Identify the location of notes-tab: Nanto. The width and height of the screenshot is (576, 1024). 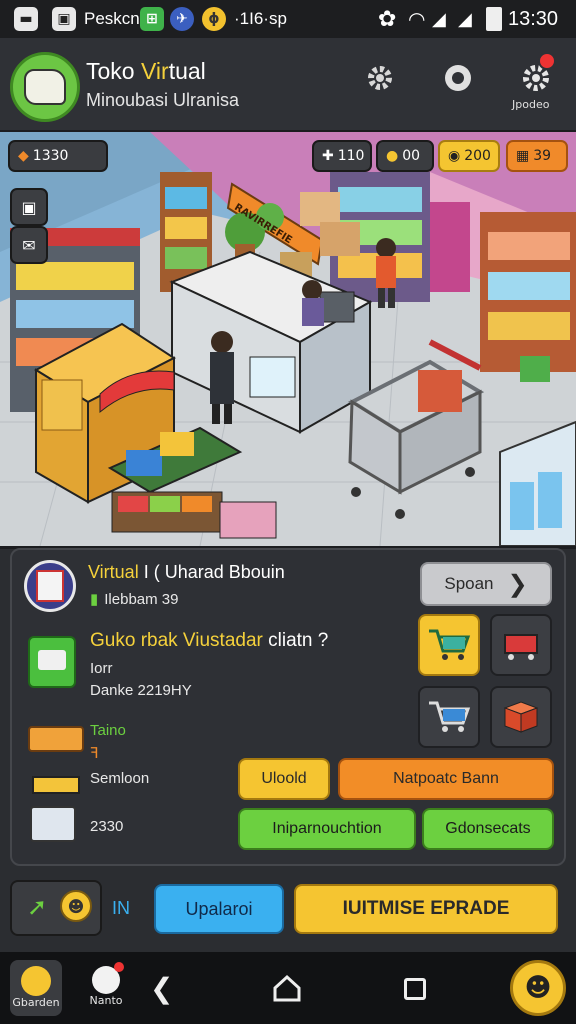
(106, 990).